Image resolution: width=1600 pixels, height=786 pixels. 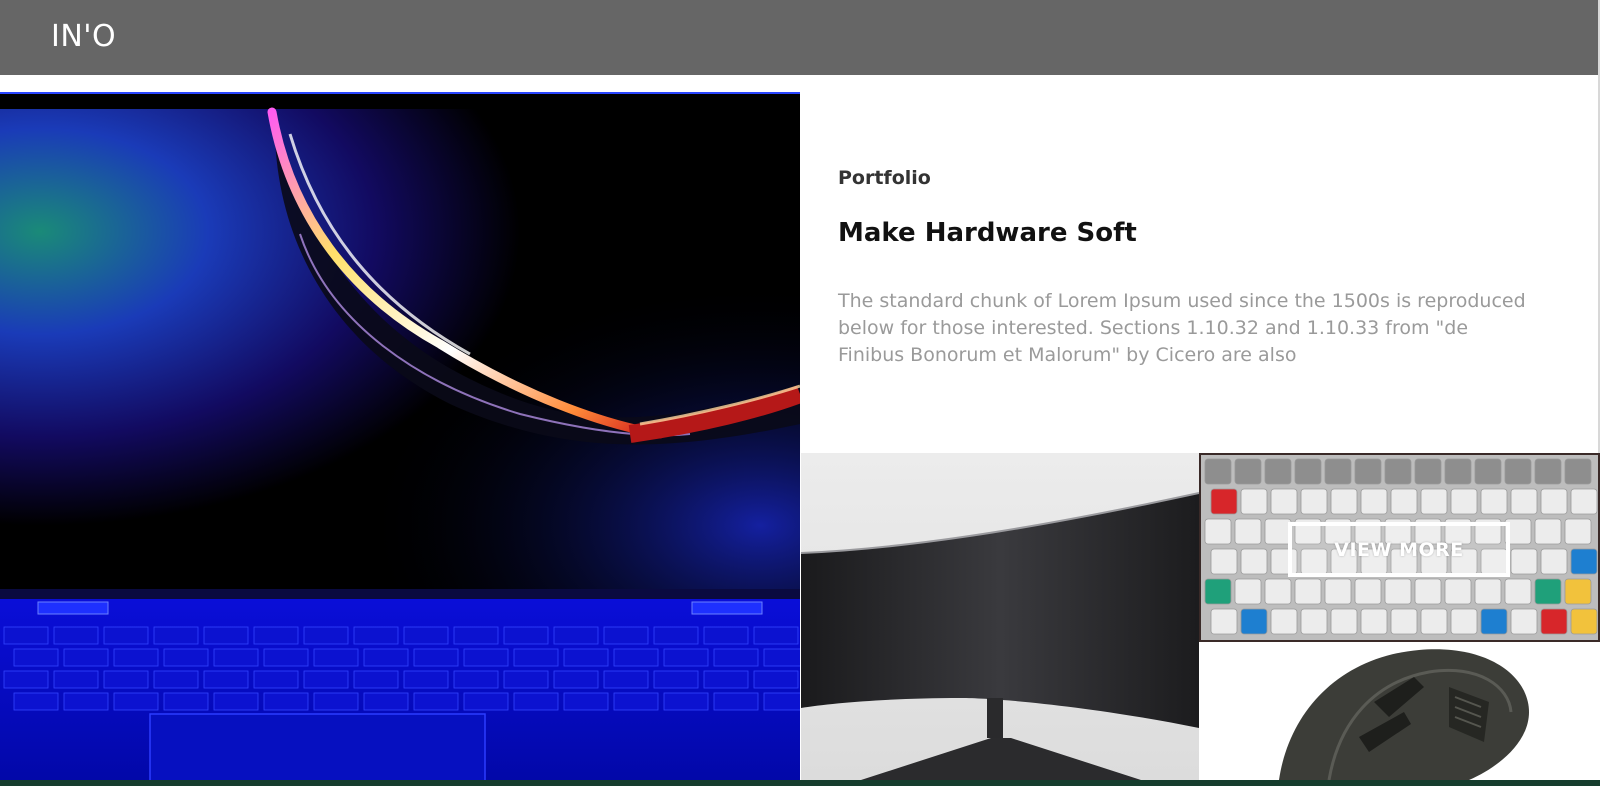 What do you see at coordinates (800, 37) in the screenshot?
I see `top-header: IN'O` at bounding box center [800, 37].